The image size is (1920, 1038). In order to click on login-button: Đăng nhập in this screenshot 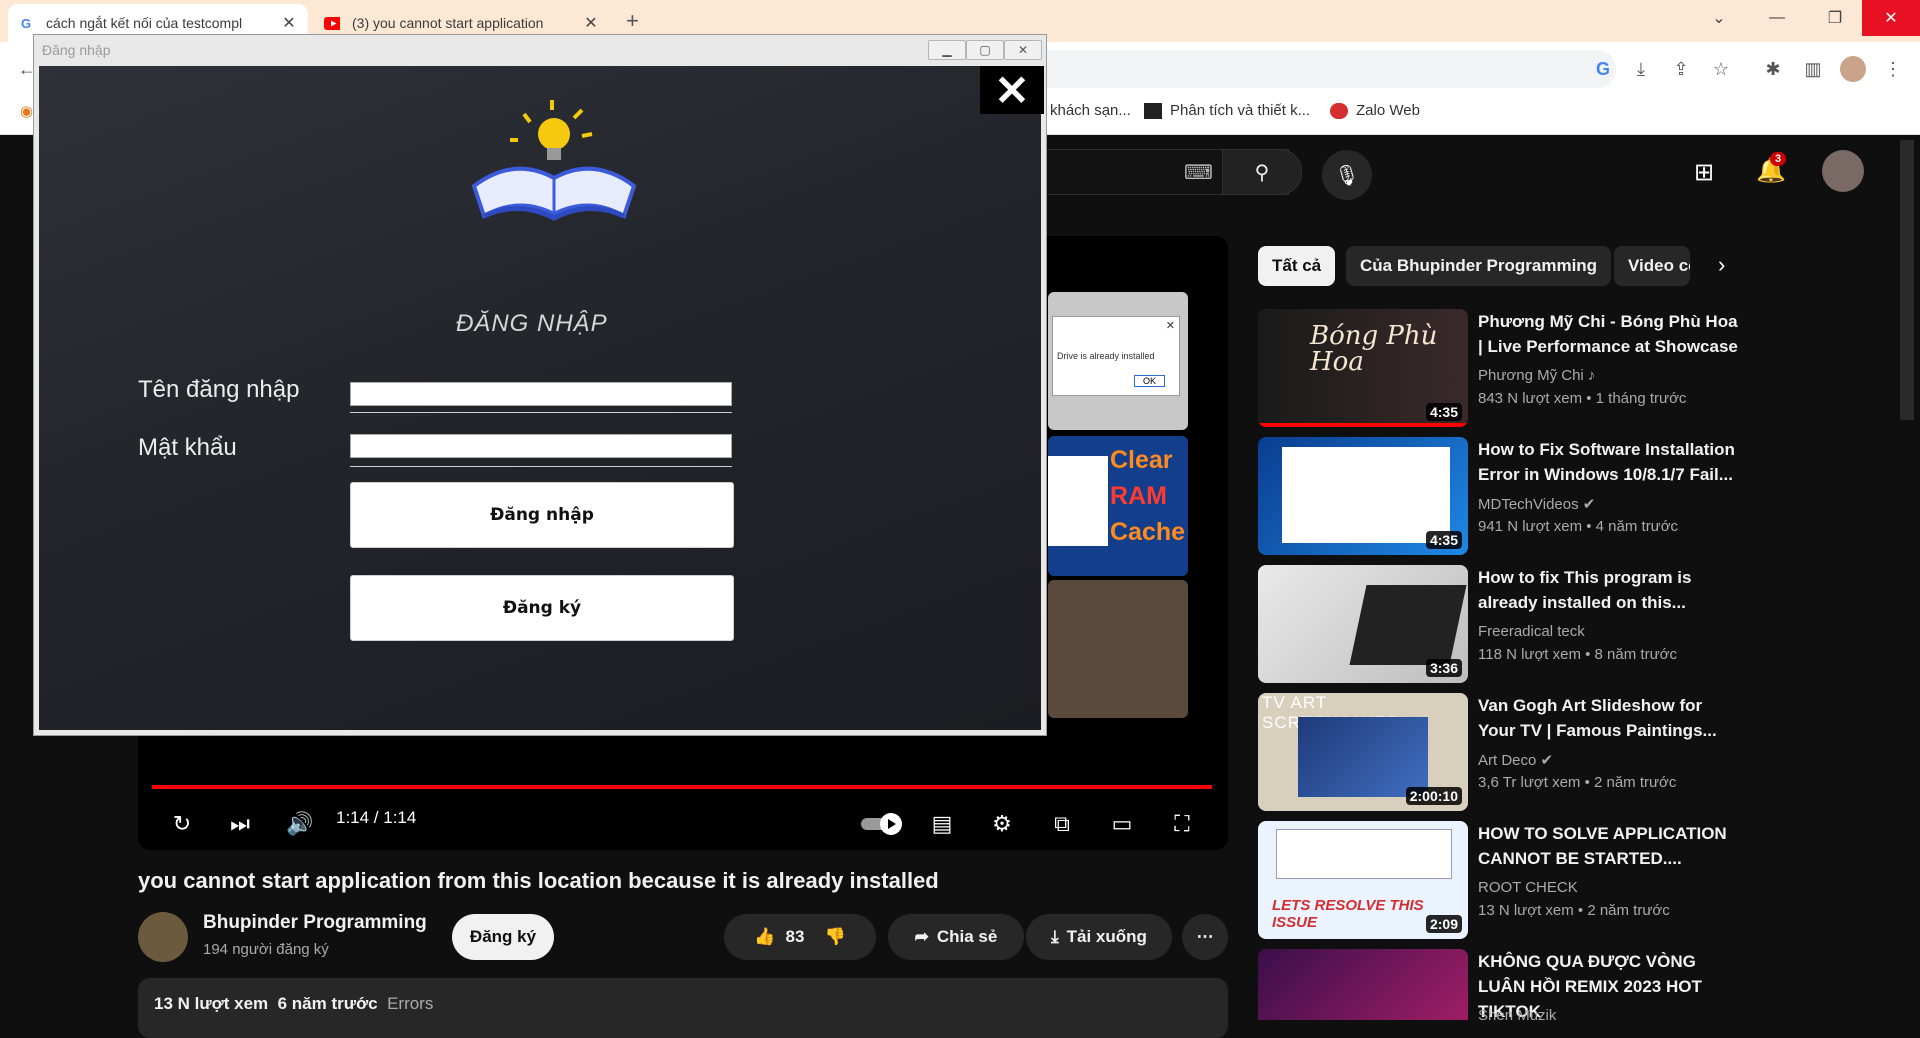, I will do `click(542, 515)`.